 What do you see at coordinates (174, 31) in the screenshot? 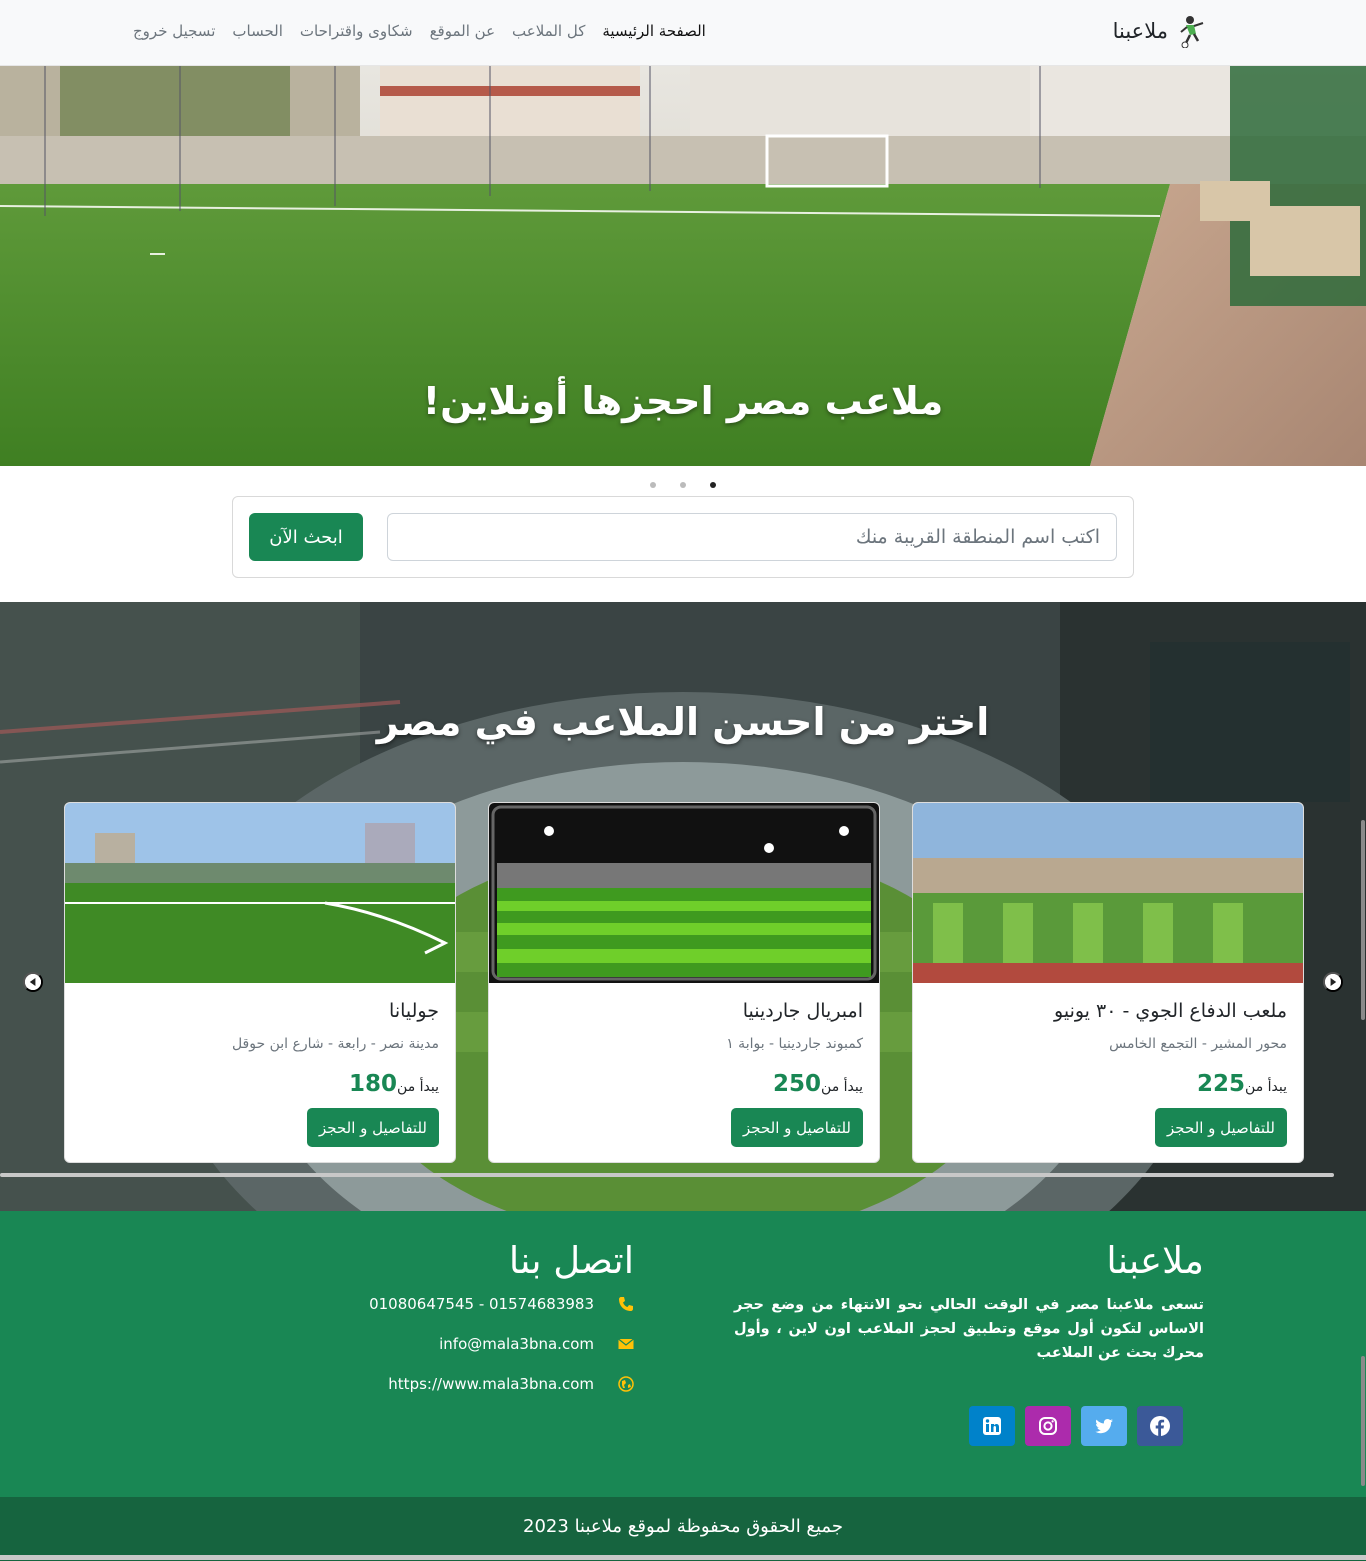
I see `nav-logout: تسجيل خروج` at bounding box center [174, 31].